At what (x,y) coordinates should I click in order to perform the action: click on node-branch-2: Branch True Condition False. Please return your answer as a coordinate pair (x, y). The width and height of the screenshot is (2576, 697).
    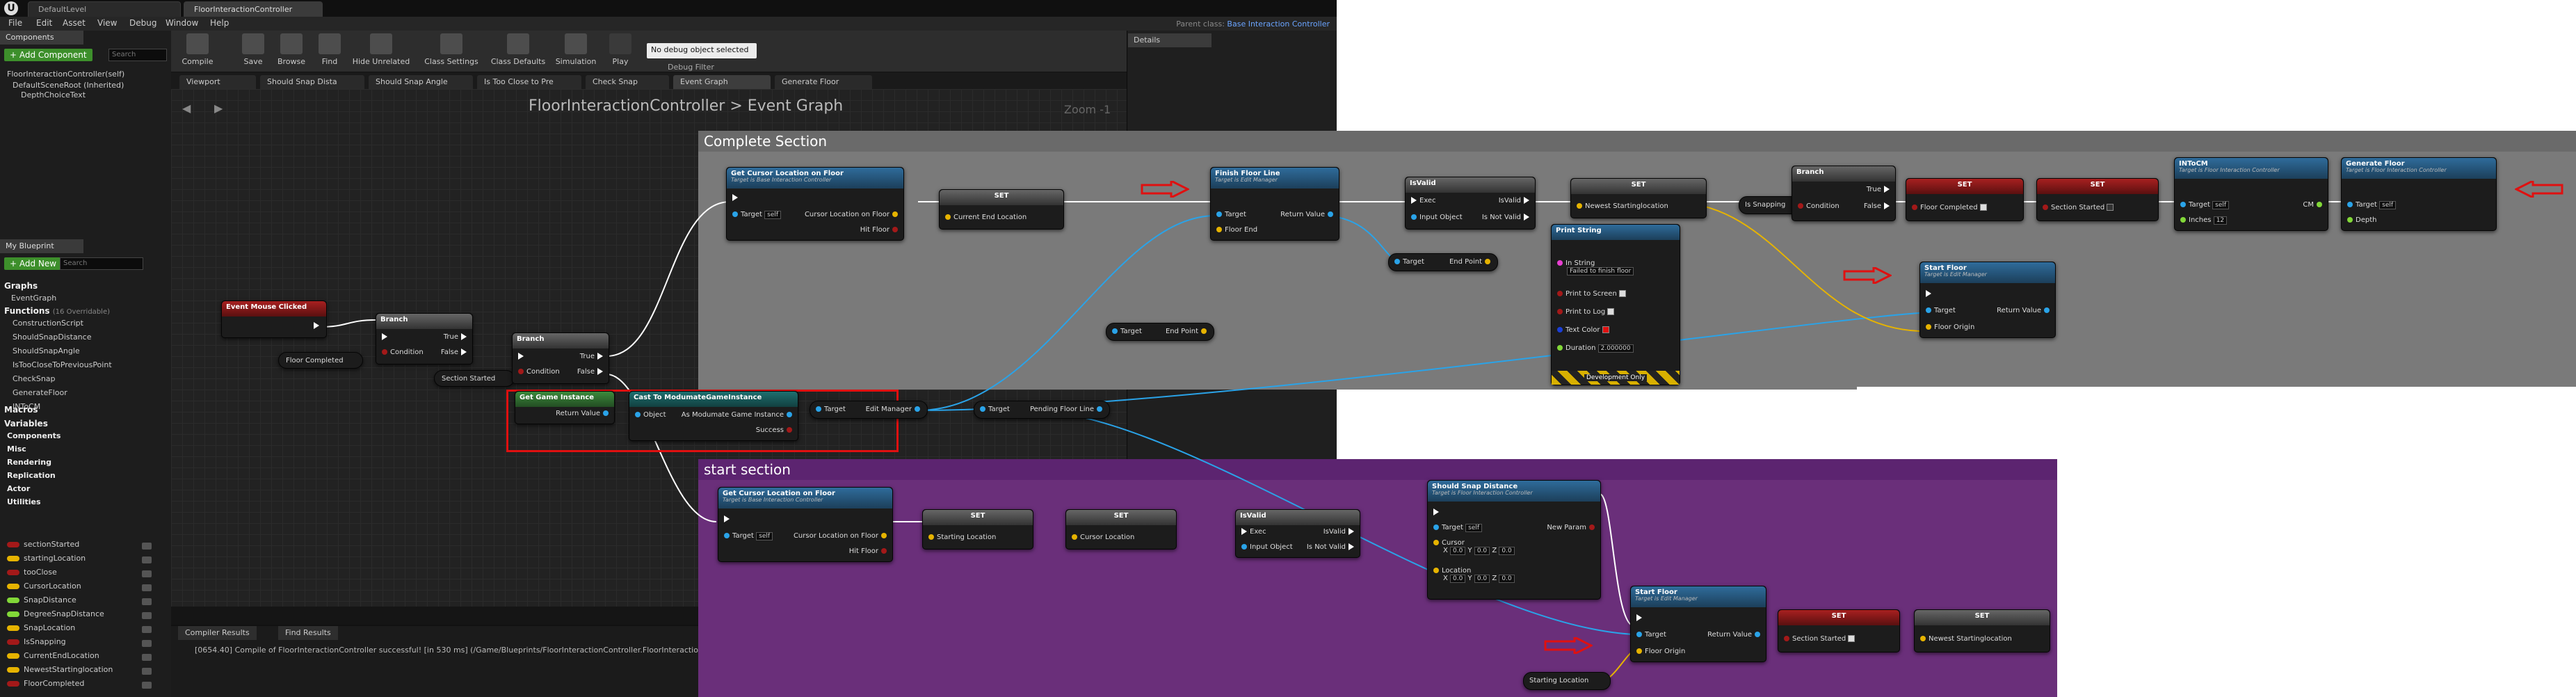
    Looking at the image, I should click on (560, 358).